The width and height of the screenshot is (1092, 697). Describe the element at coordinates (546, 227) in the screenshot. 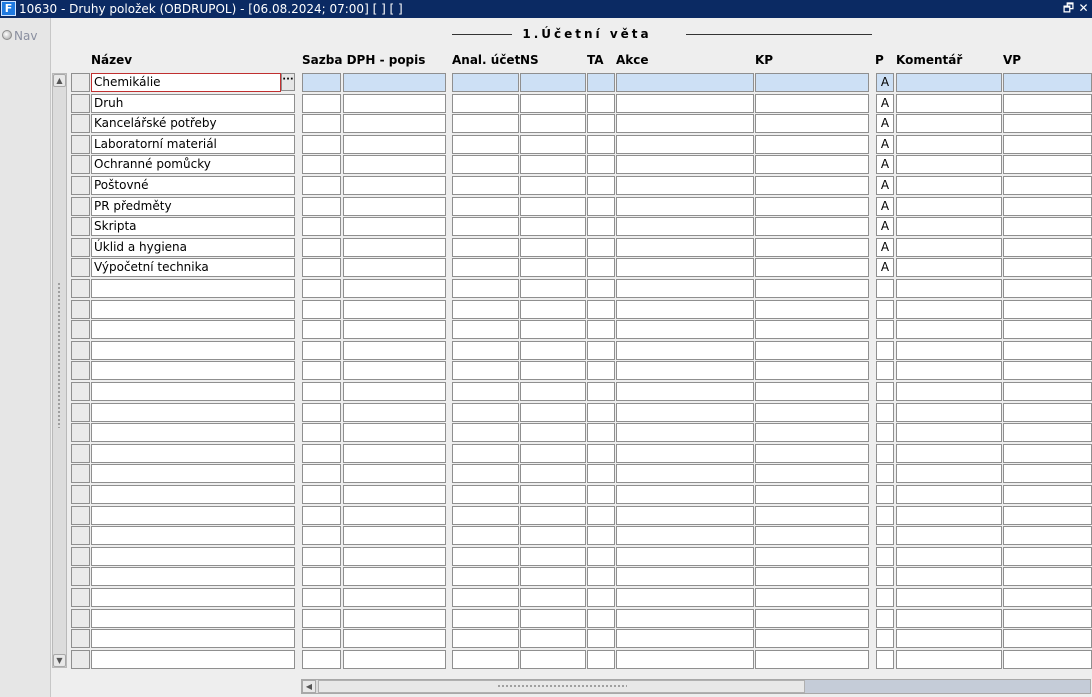

I see `table-row: Skripta A` at that location.